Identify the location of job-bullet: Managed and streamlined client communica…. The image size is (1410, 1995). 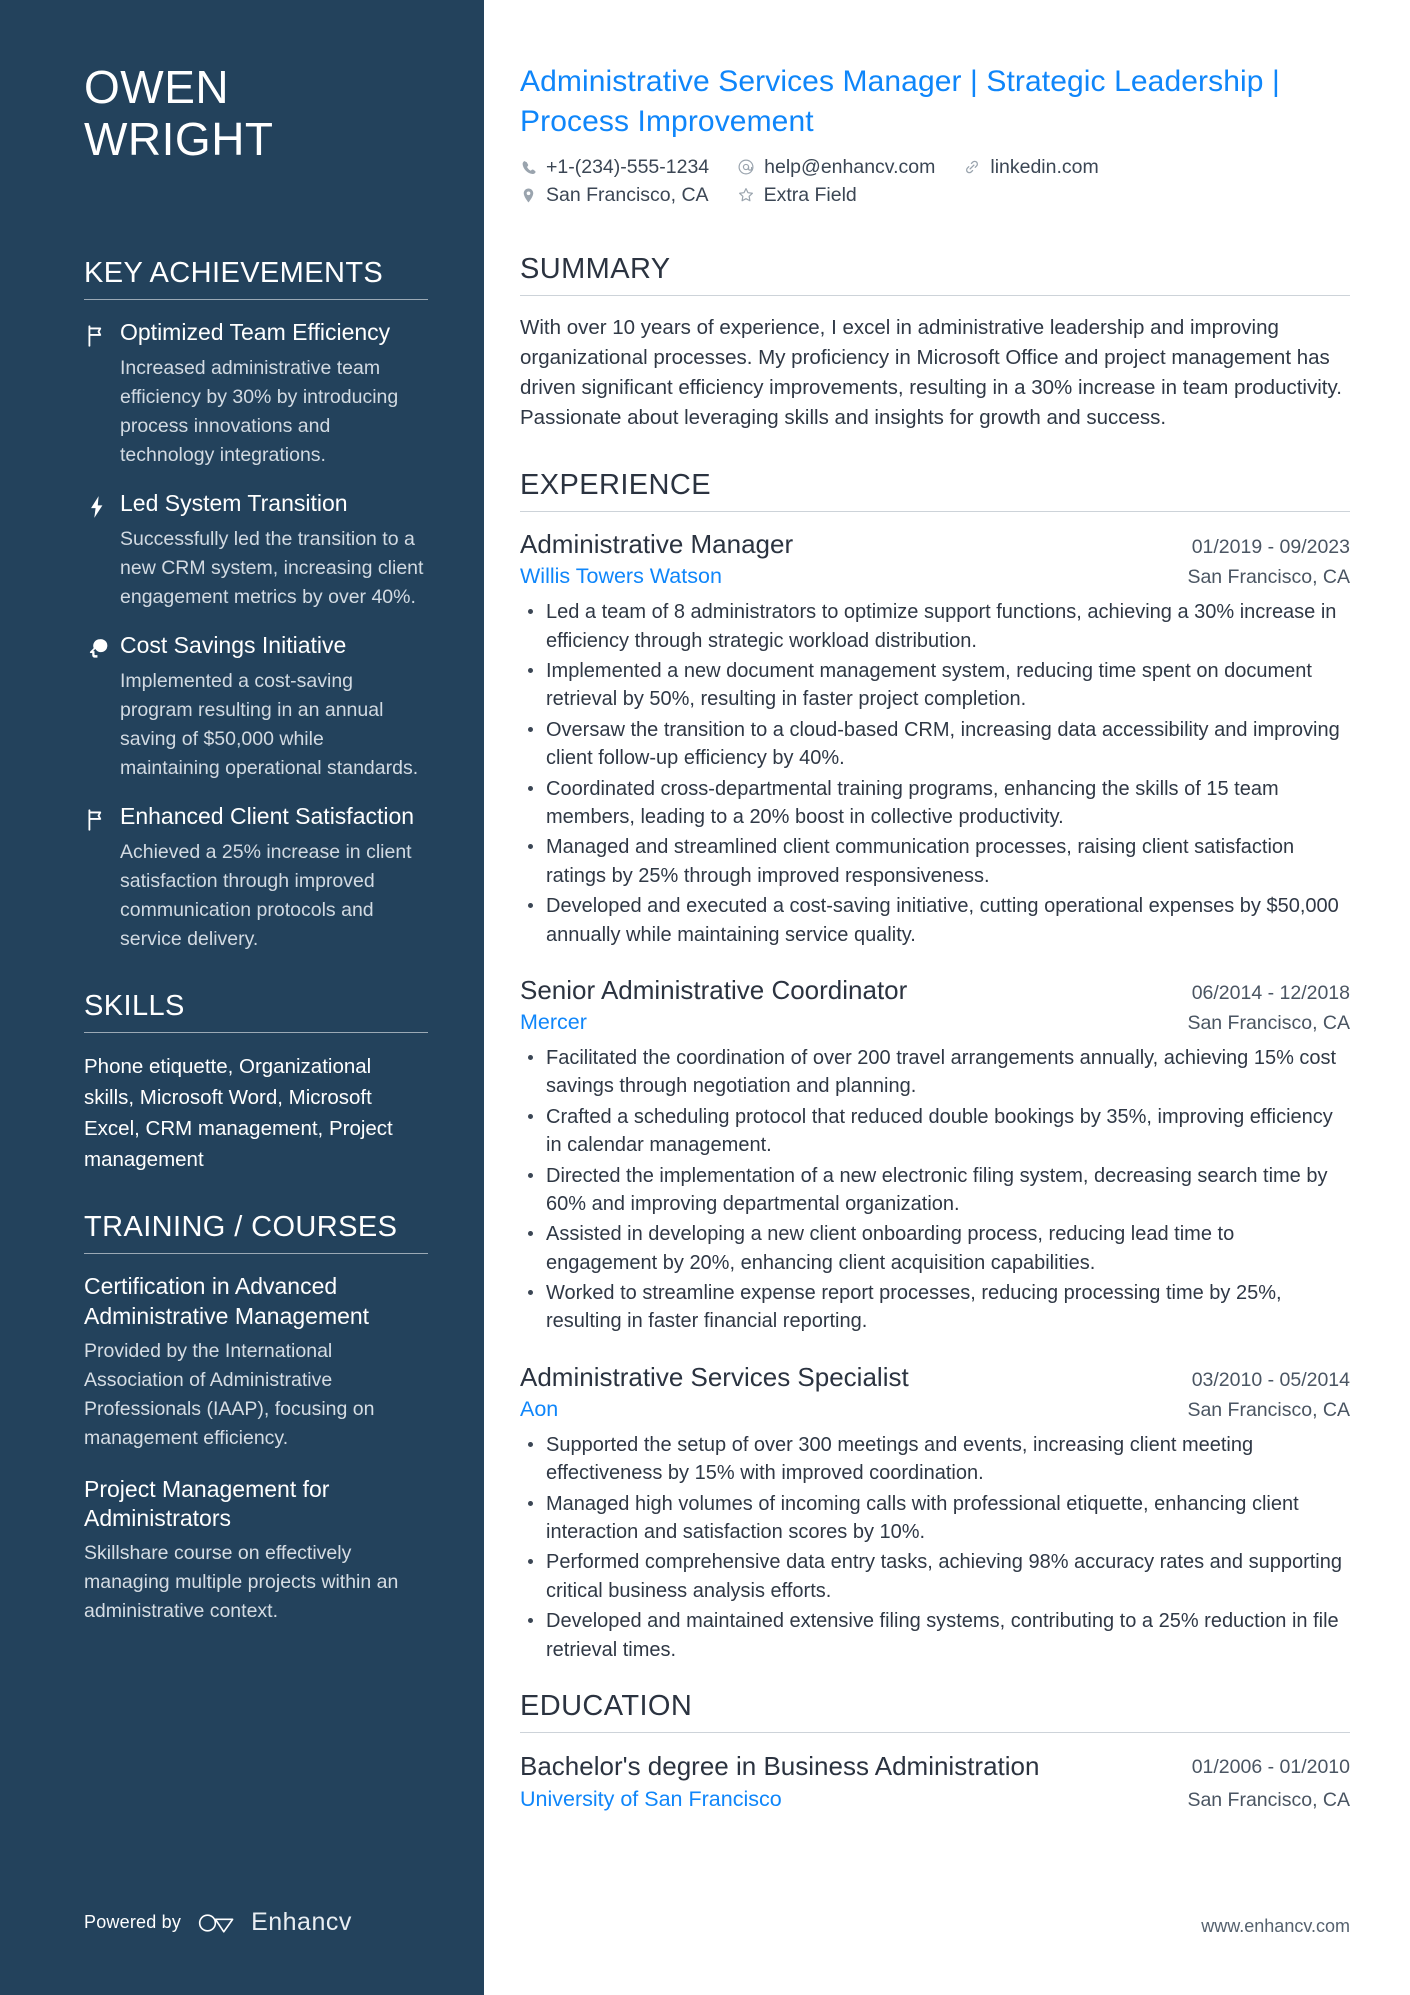
(935, 861).